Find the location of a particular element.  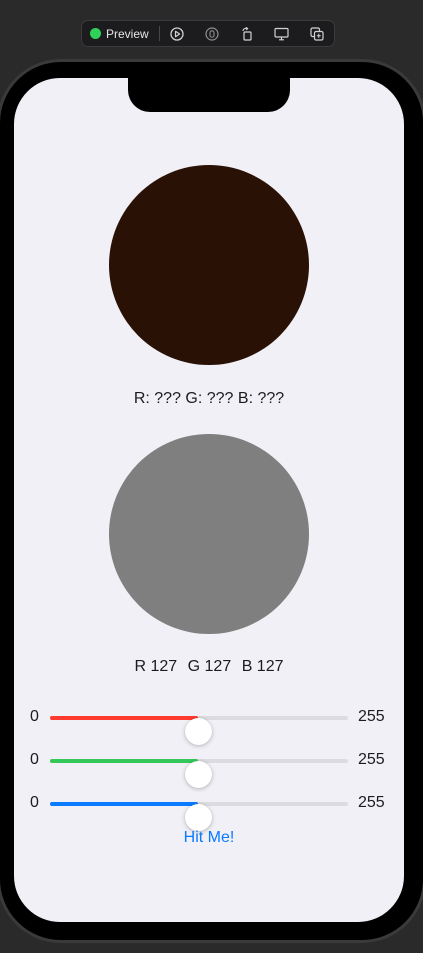

selectable-button is located at coordinates (212, 33).